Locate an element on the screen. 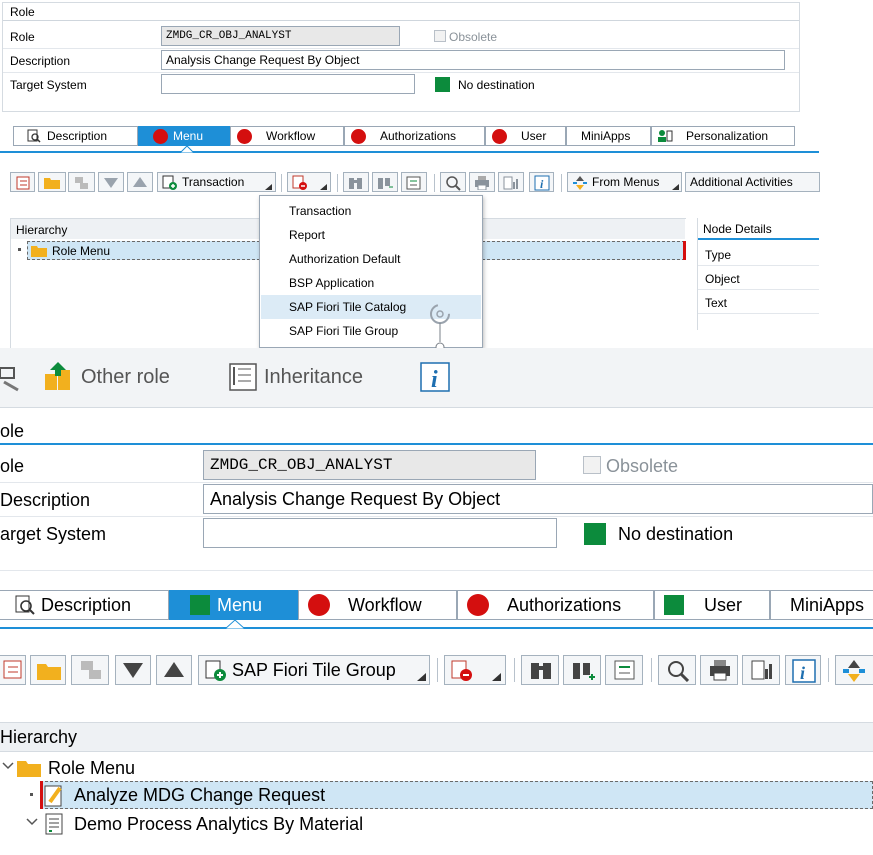  section-title: ole is located at coordinates (12, 431).